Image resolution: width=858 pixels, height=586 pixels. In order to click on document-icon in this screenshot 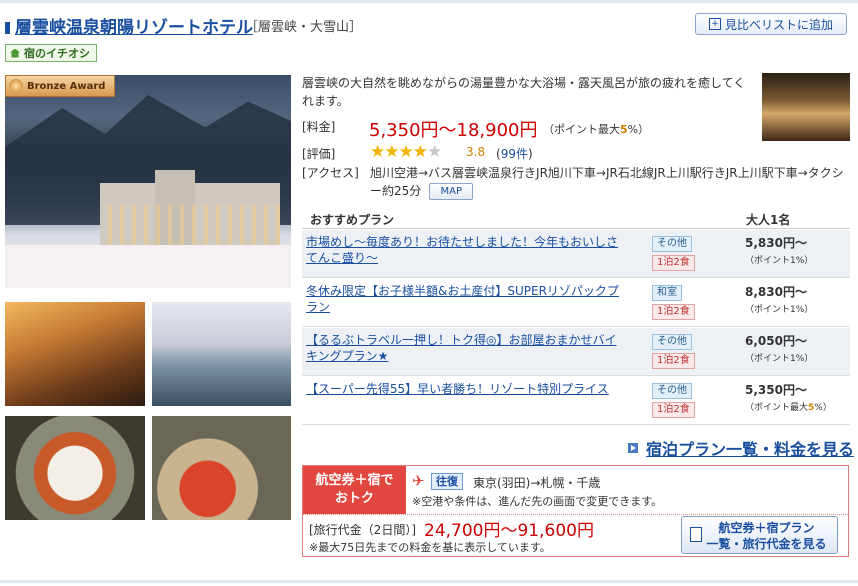, I will do `click(696, 534)`.